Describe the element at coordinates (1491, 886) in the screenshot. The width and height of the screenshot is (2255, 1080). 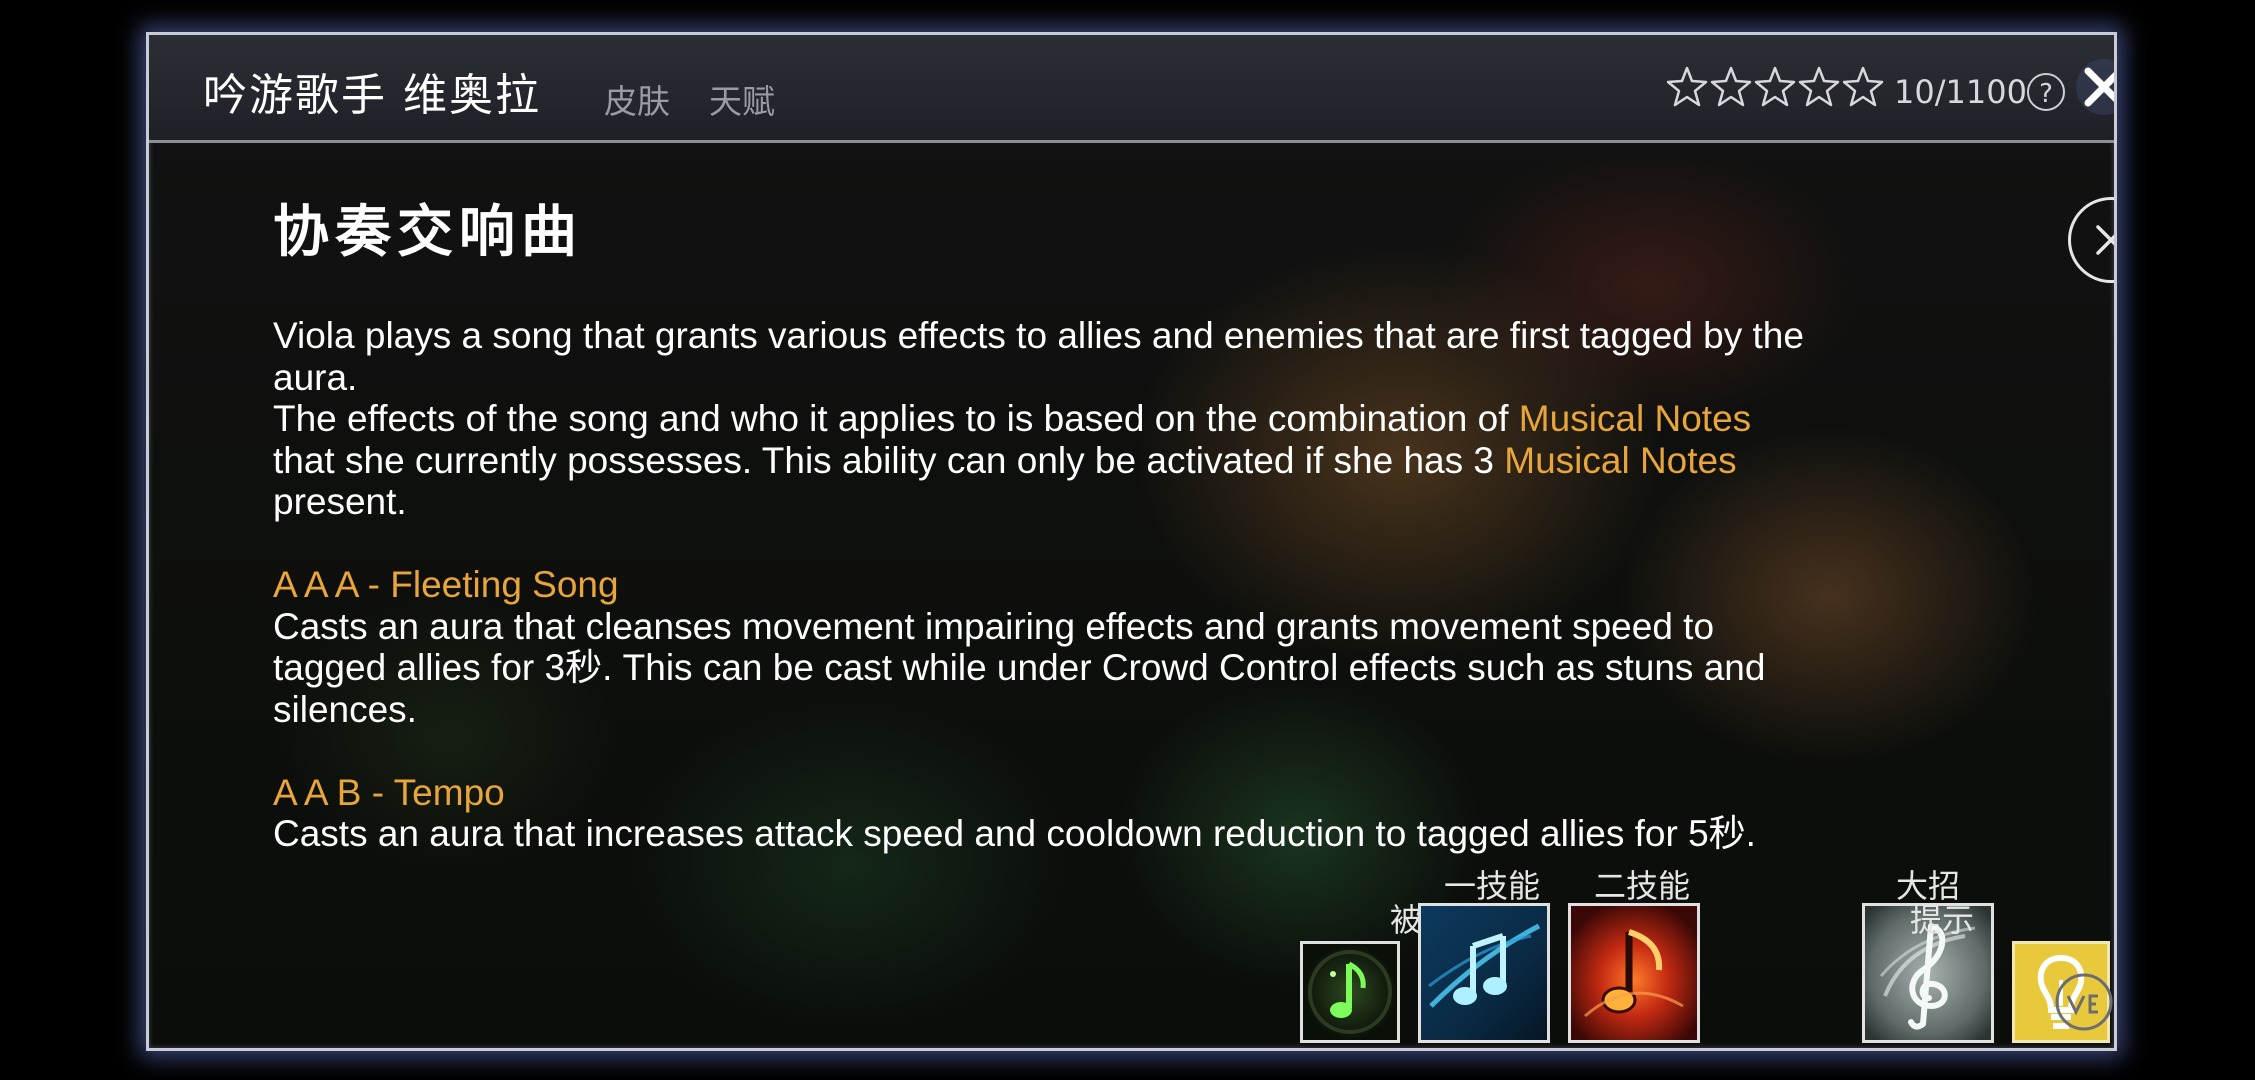
I see `skill1-label: 一技能` at that location.